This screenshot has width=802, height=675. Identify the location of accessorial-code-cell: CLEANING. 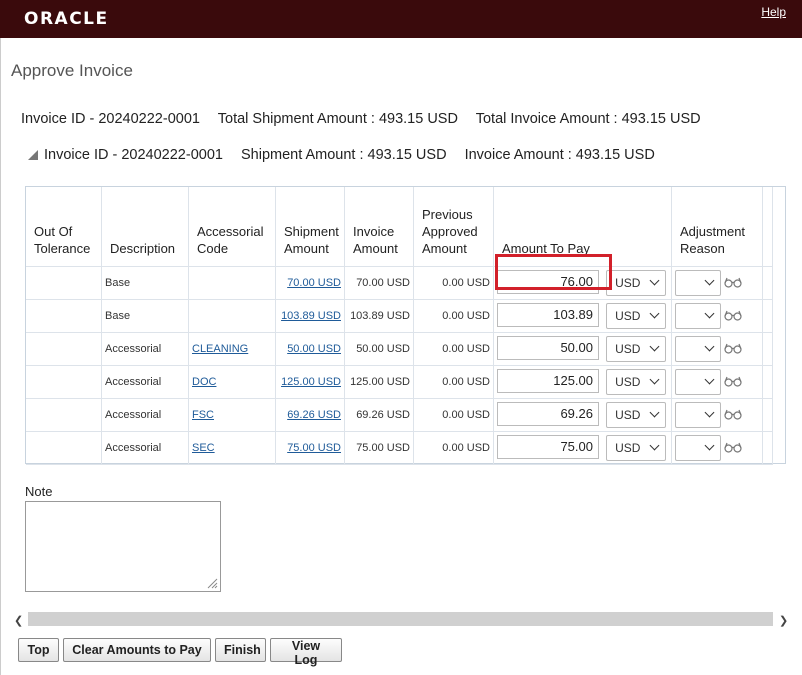
(232, 349).